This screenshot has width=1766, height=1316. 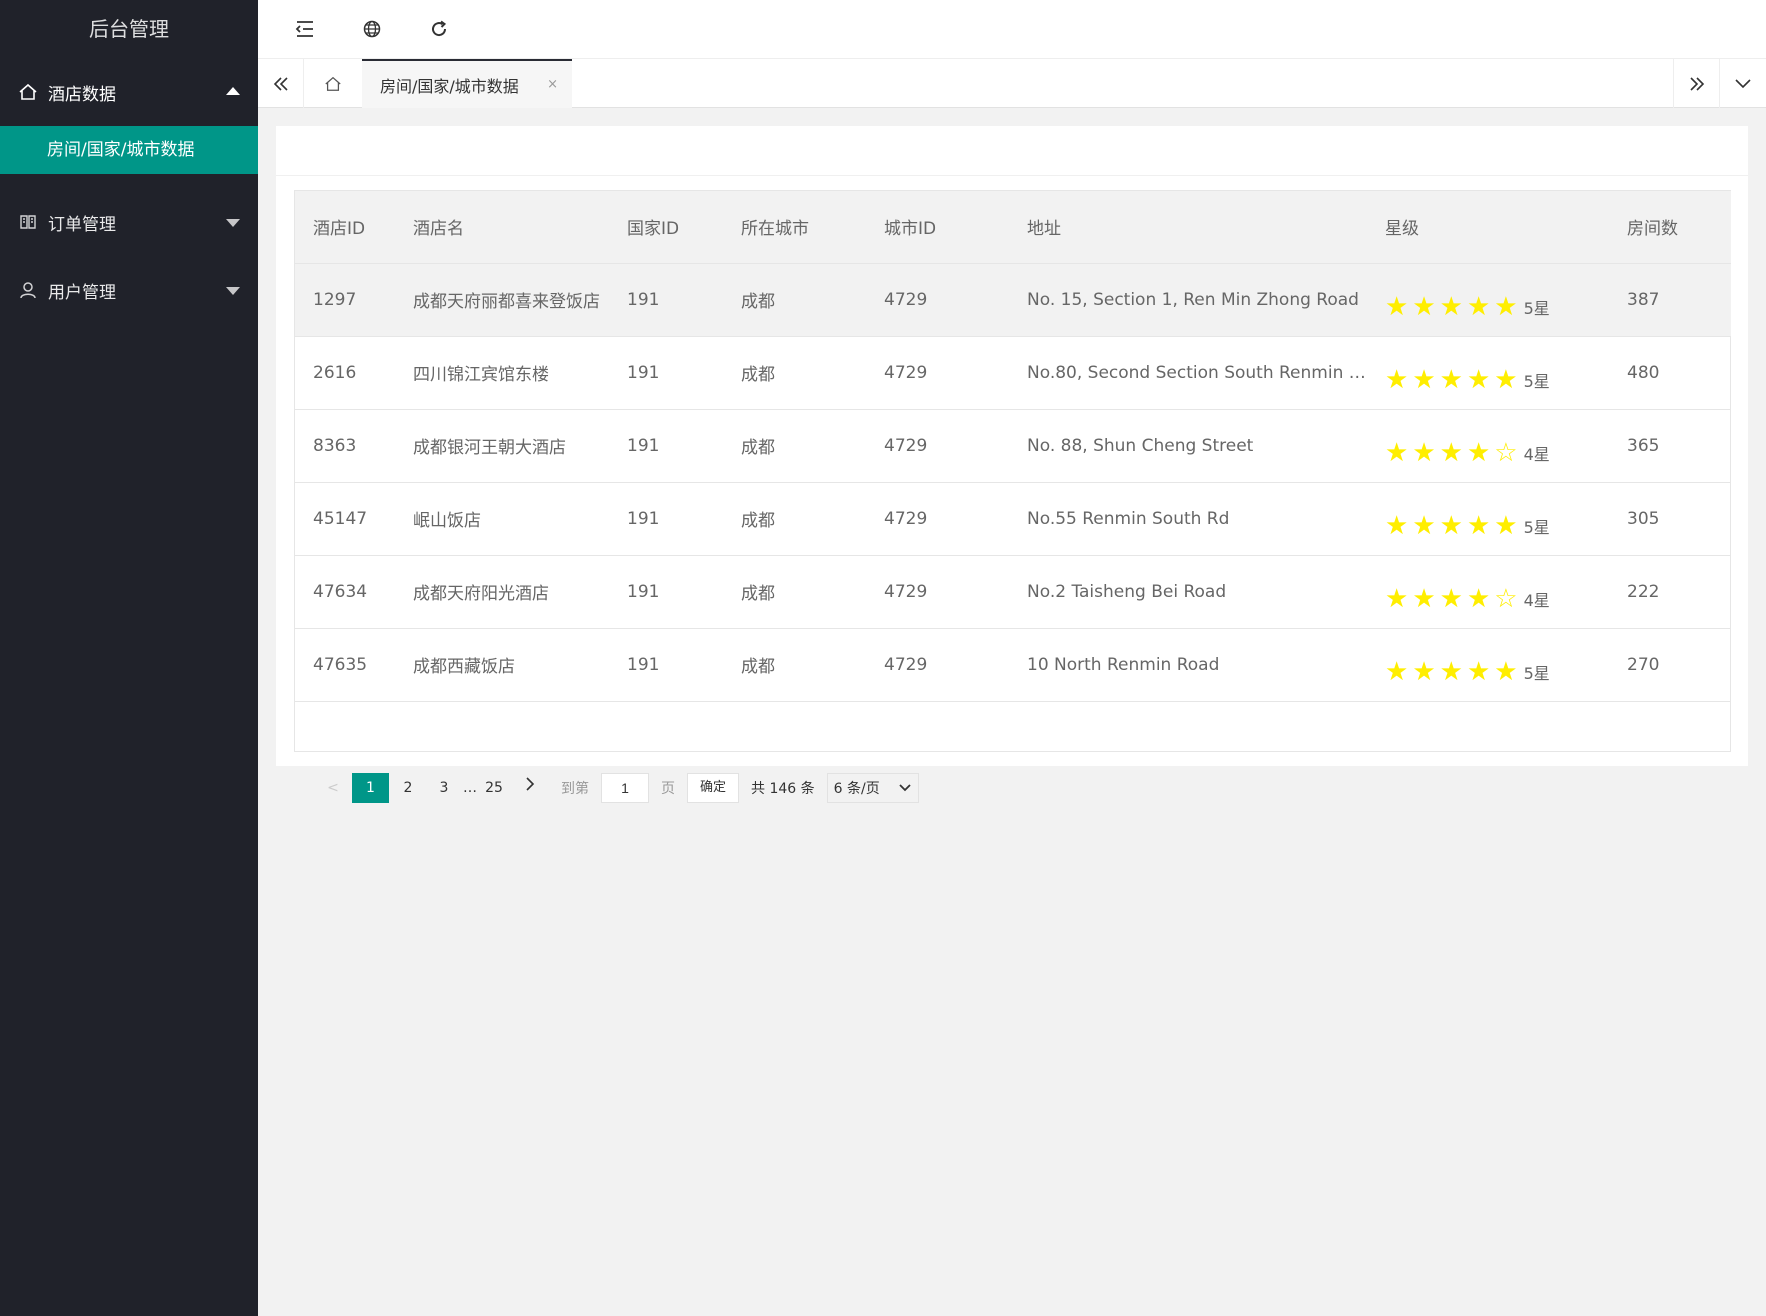 What do you see at coordinates (666, 227) in the screenshot?
I see `column-header: 国家ID` at bounding box center [666, 227].